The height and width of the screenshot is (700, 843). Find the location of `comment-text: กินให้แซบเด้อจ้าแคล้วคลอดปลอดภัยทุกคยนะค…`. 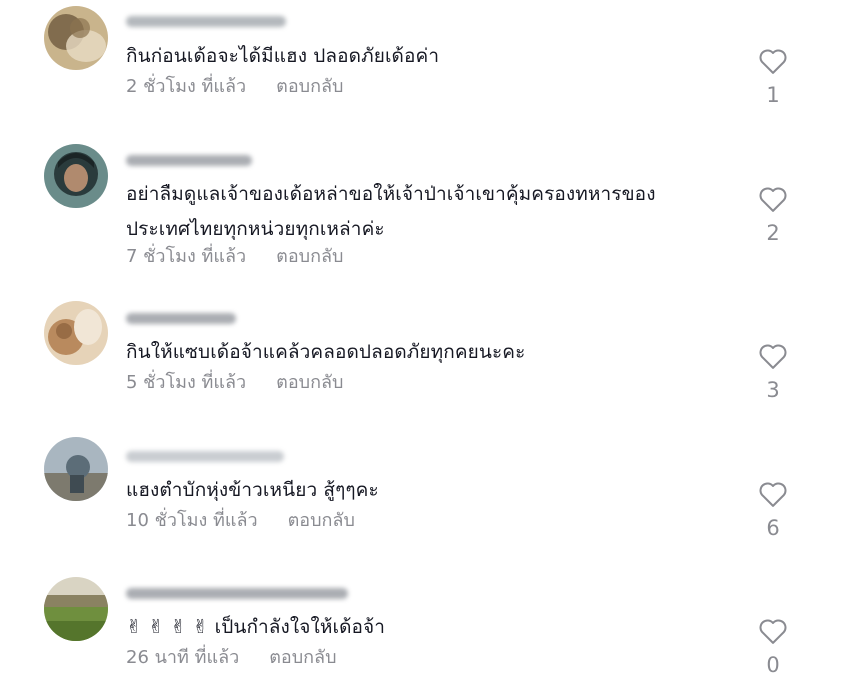

comment-text: กินให้แซบเด้อจ้าแคล้วคลอดปลอดภัยทุกคยนะค… is located at coordinates (326, 352).